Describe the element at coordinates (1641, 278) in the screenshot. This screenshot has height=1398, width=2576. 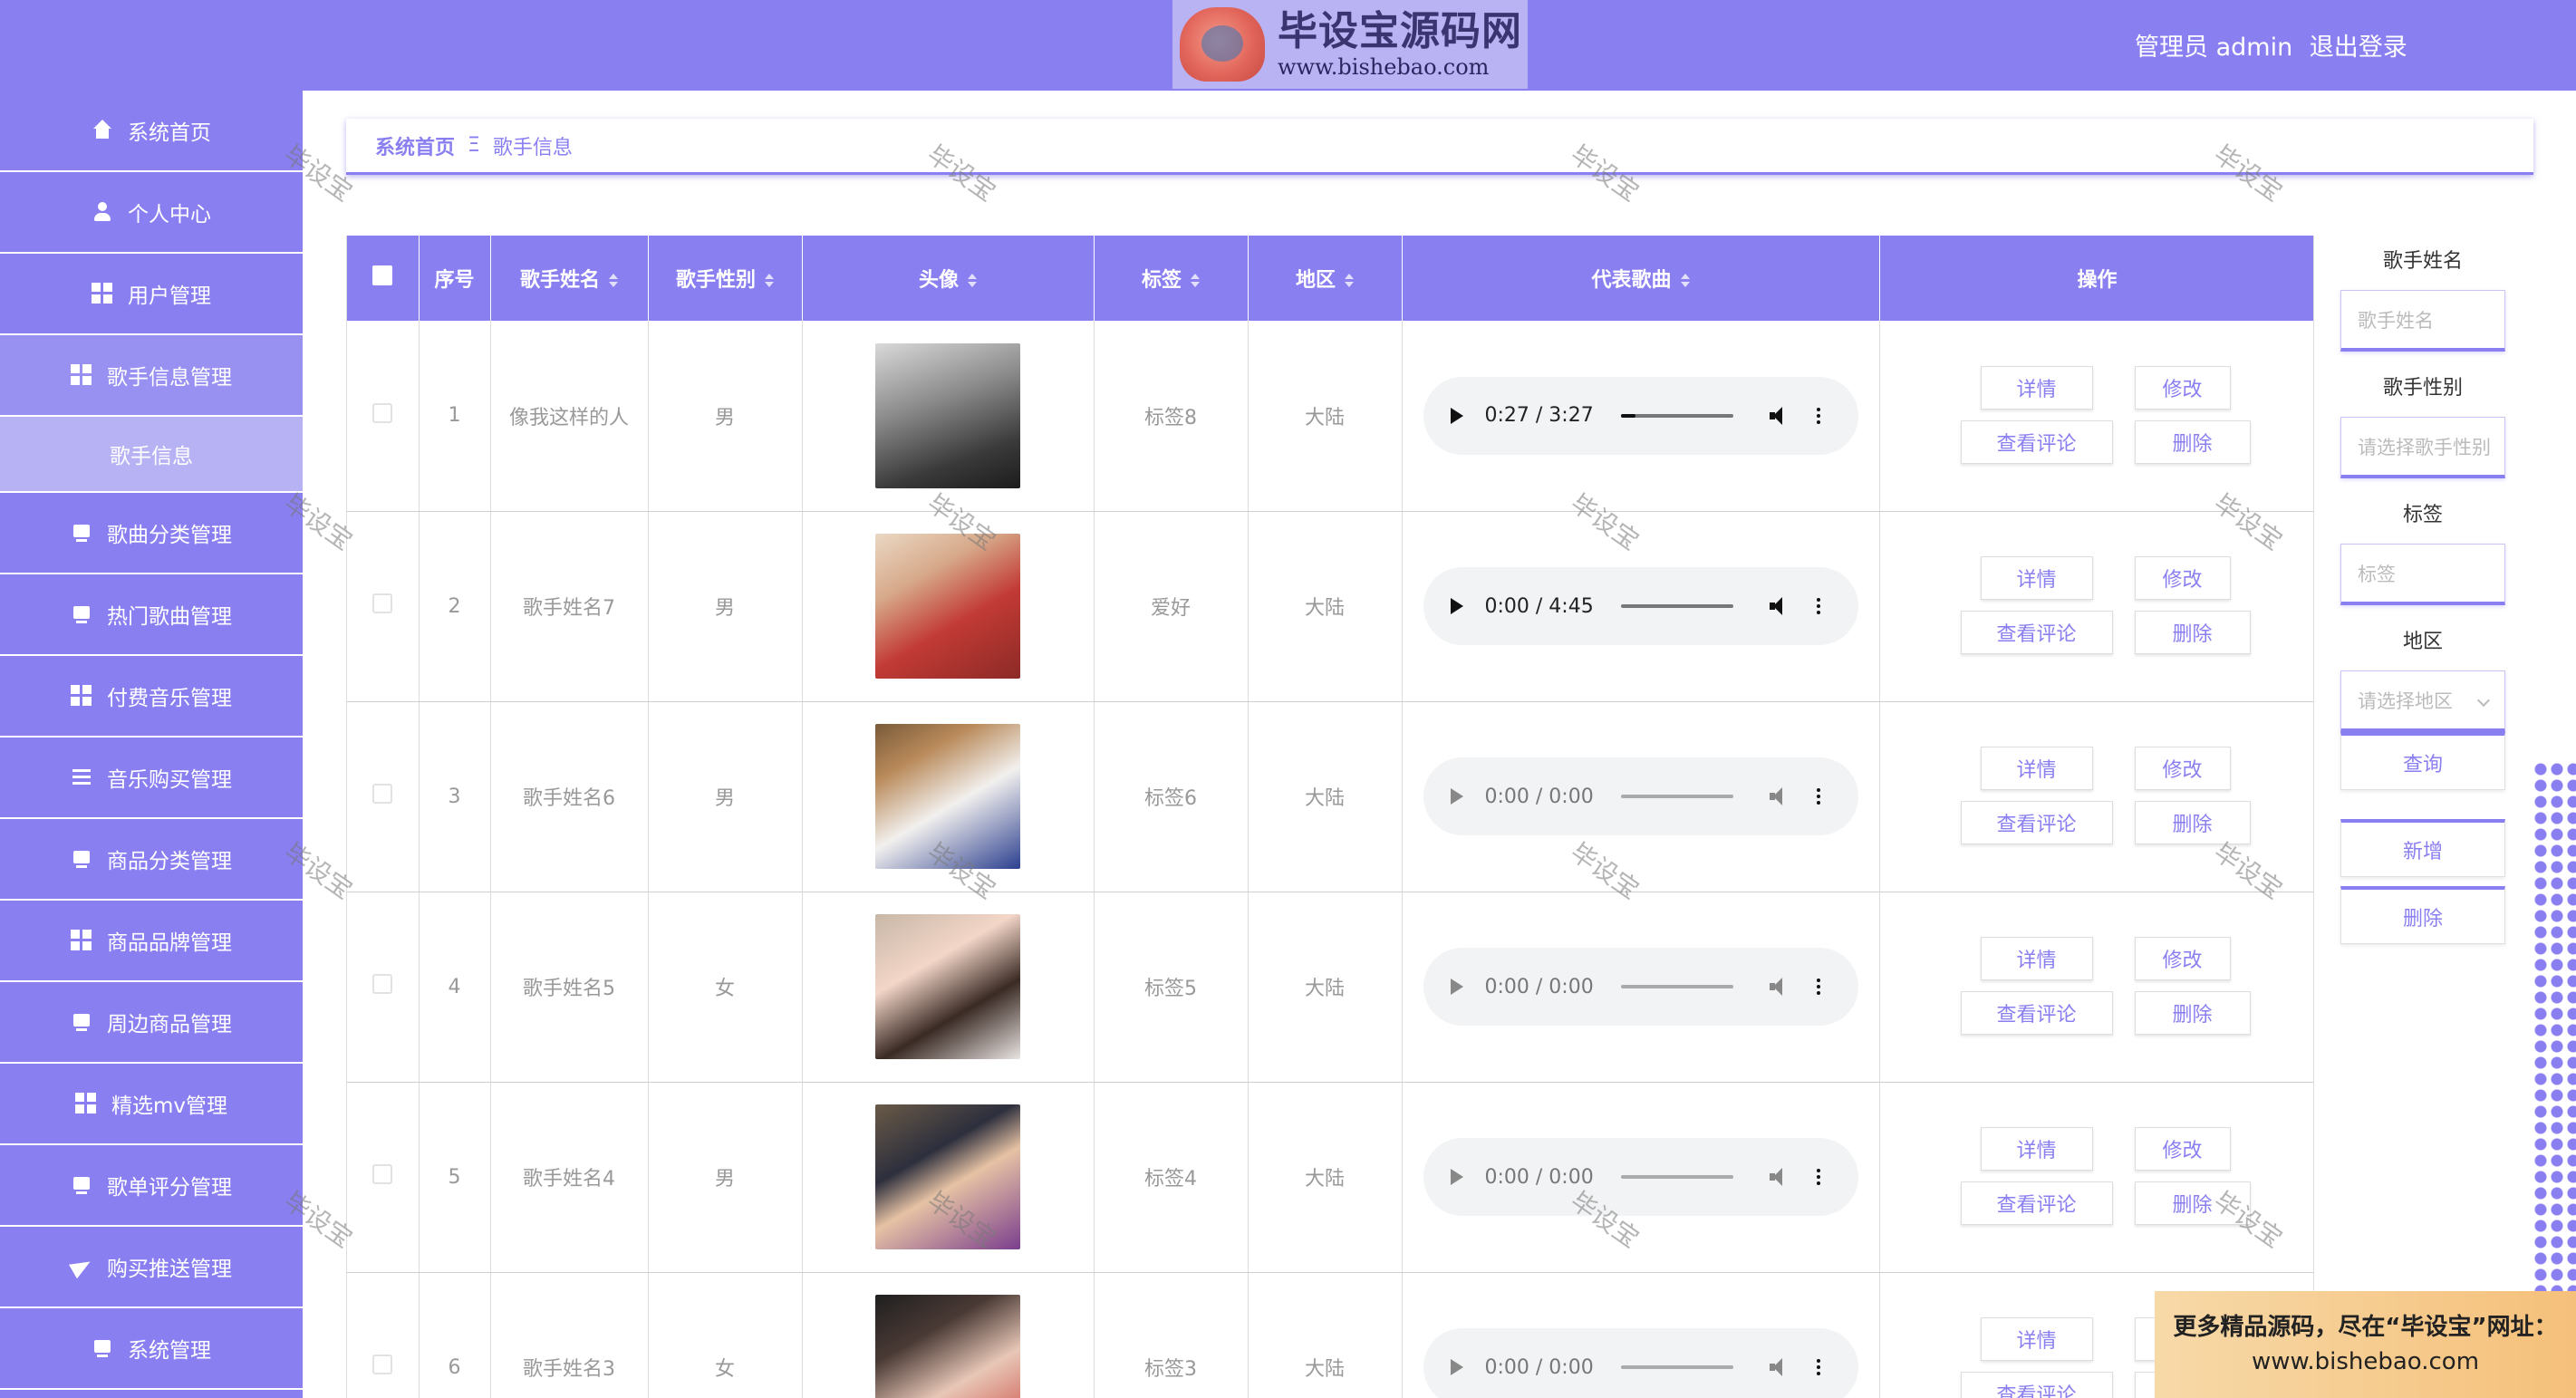
I see `col-song: 代表歌曲` at that location.